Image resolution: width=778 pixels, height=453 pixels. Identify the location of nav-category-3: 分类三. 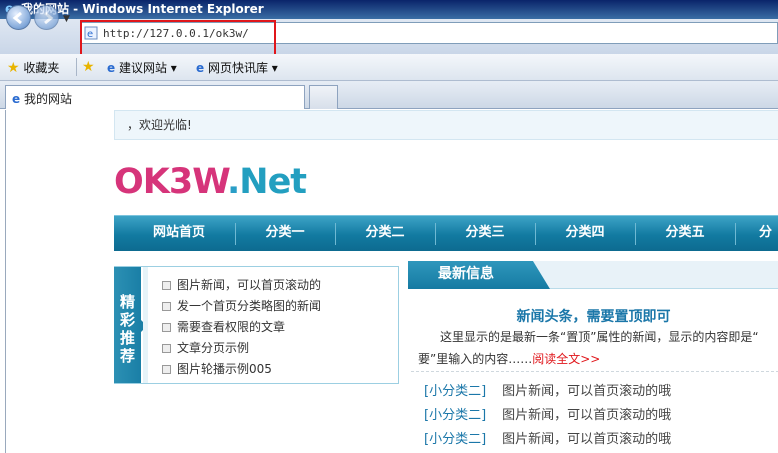
(485, 234).